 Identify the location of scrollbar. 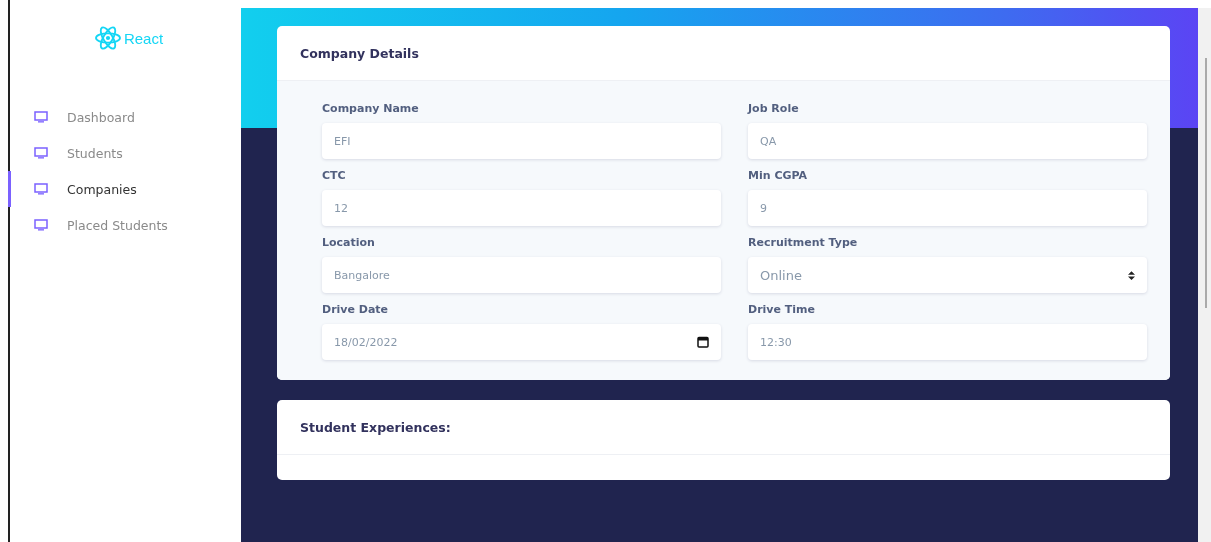
(1204, 275).